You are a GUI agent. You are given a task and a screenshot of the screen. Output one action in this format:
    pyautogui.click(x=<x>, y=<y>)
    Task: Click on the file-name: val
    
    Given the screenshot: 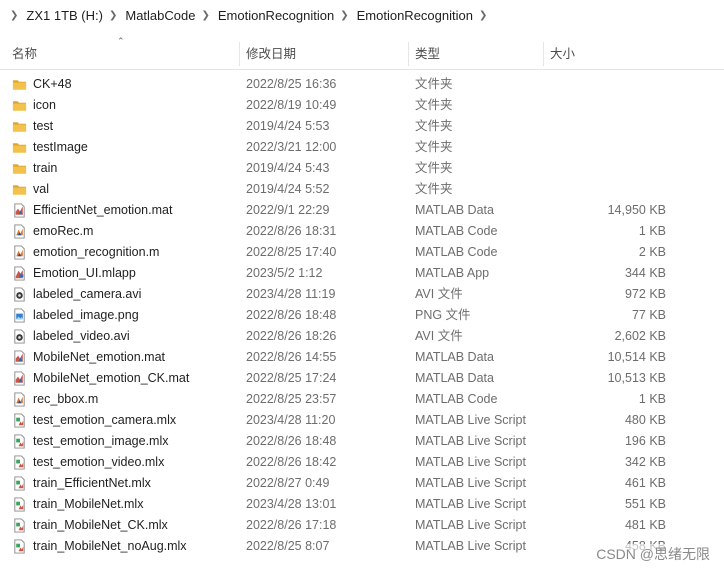 What is the action you would take?
    pyautogui.click(x=41, y=189)
    